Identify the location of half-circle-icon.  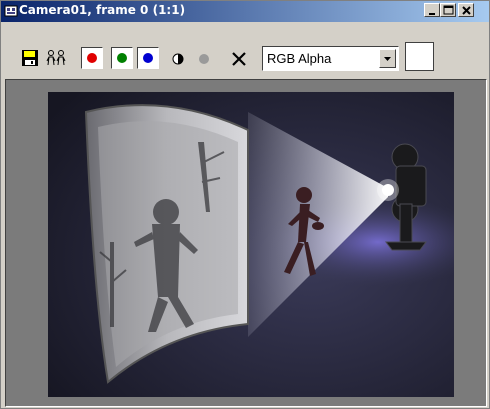
(178, 59).